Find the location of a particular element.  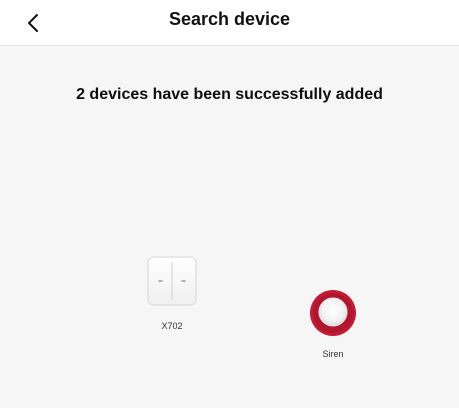

siren-icon is located at coordinates (333, 313).